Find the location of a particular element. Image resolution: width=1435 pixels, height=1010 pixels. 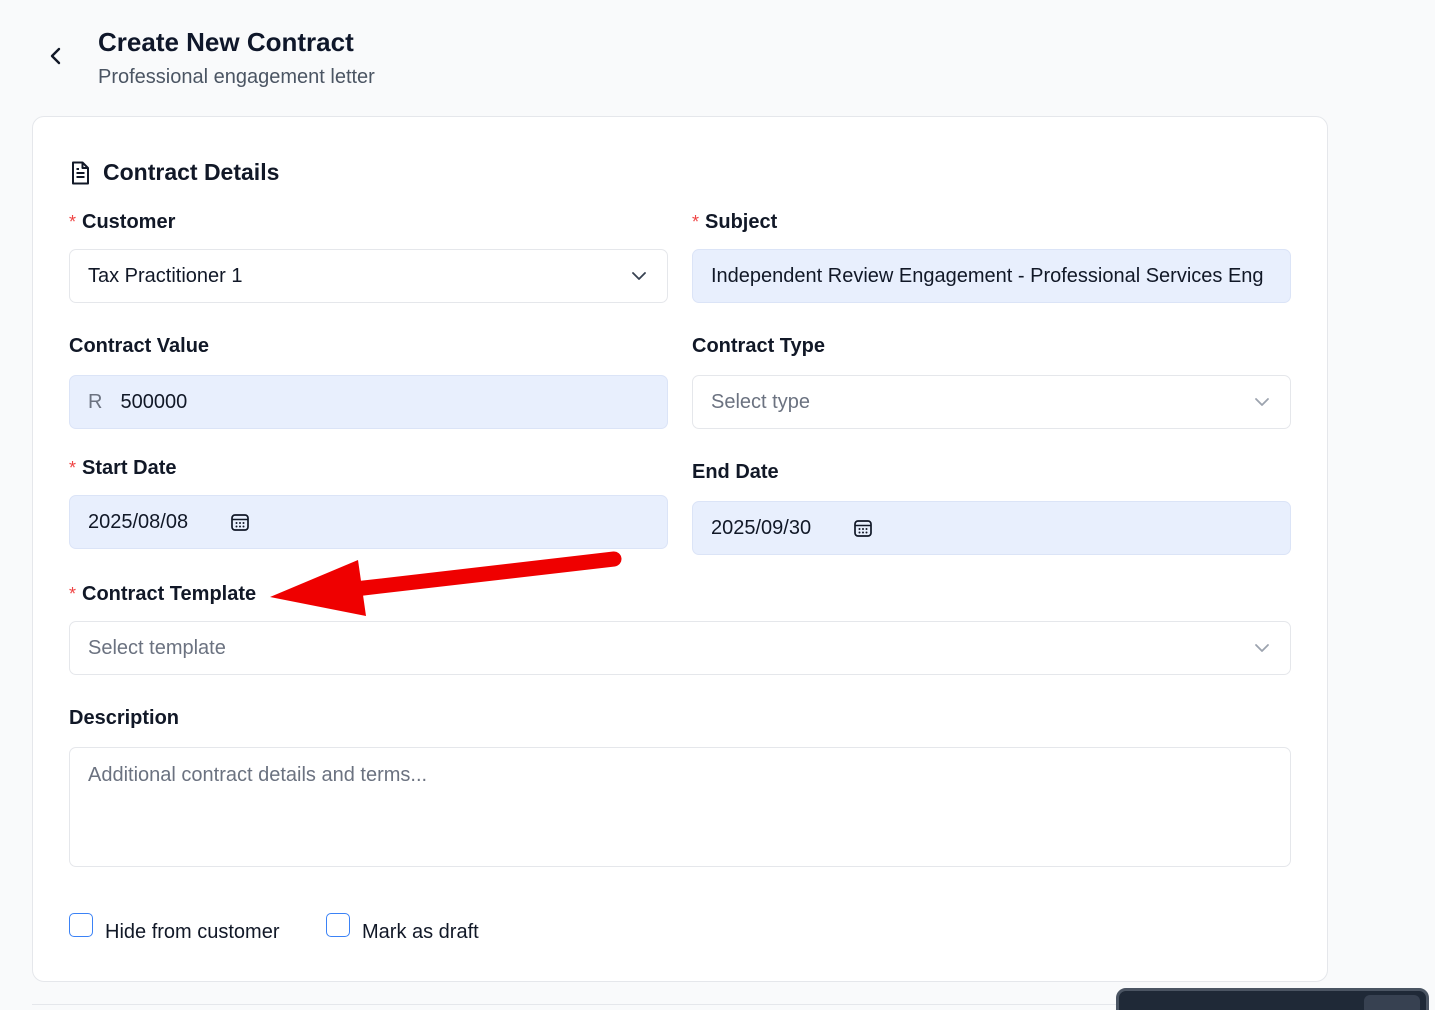

contract-template-label: * Contract Template is located at coordinates (162, 594).